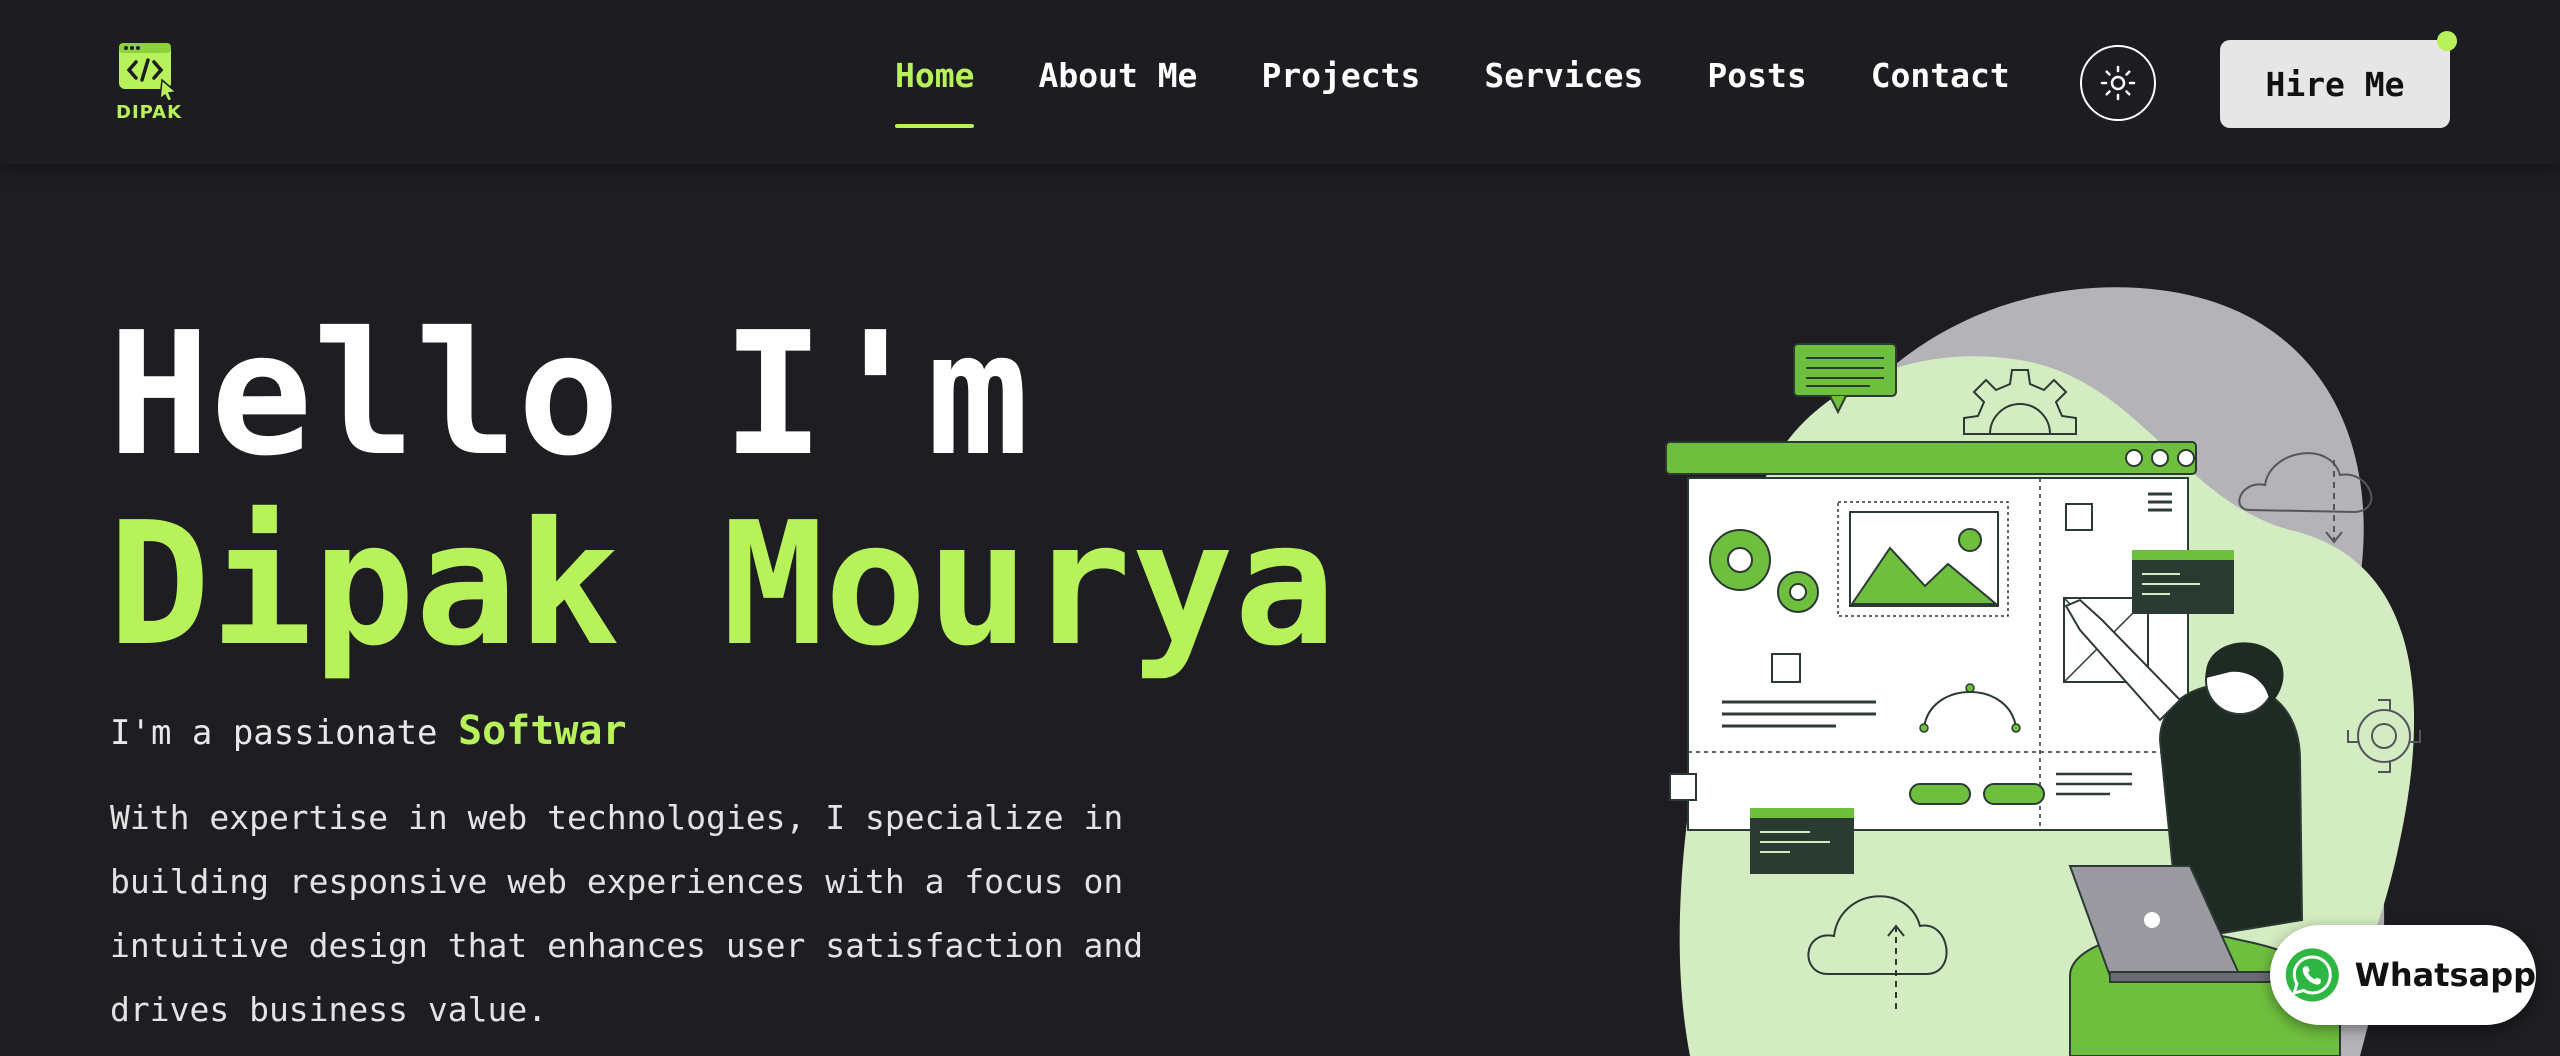  I want to click on code-window-icon, so click(148, 72).